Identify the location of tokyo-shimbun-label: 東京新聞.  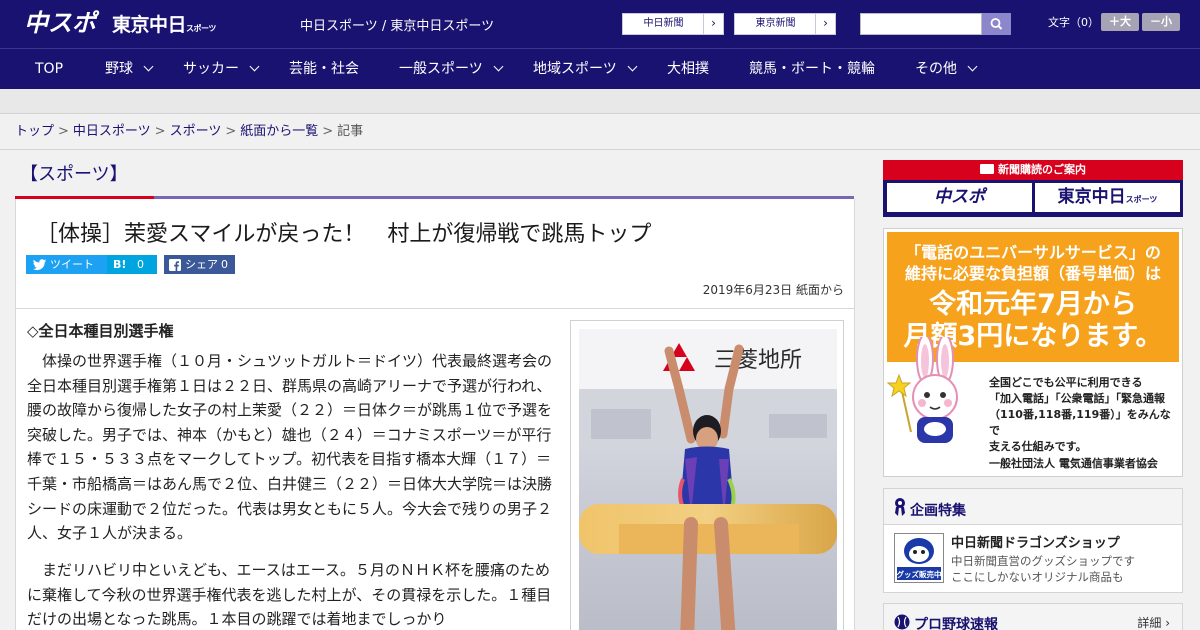
(775, 23).